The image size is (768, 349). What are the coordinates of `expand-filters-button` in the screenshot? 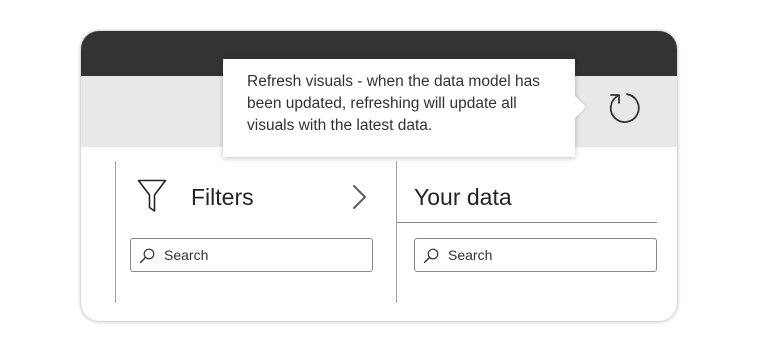 It's located at (360, 197).